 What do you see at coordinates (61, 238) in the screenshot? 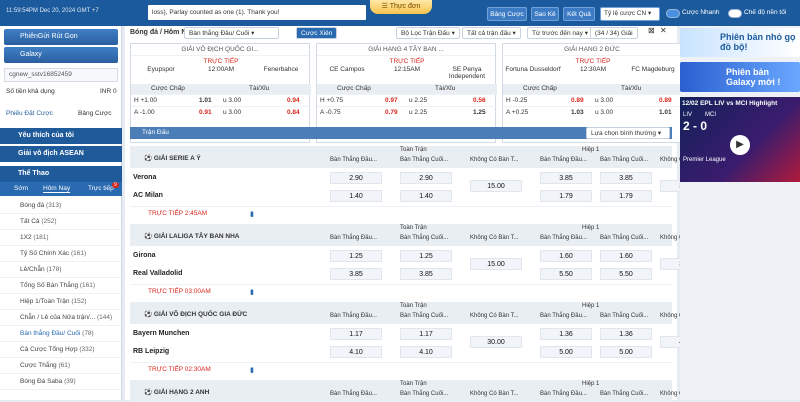
I see `sport-list-item: 1X2 (181)` at bounding box center [61, 238].